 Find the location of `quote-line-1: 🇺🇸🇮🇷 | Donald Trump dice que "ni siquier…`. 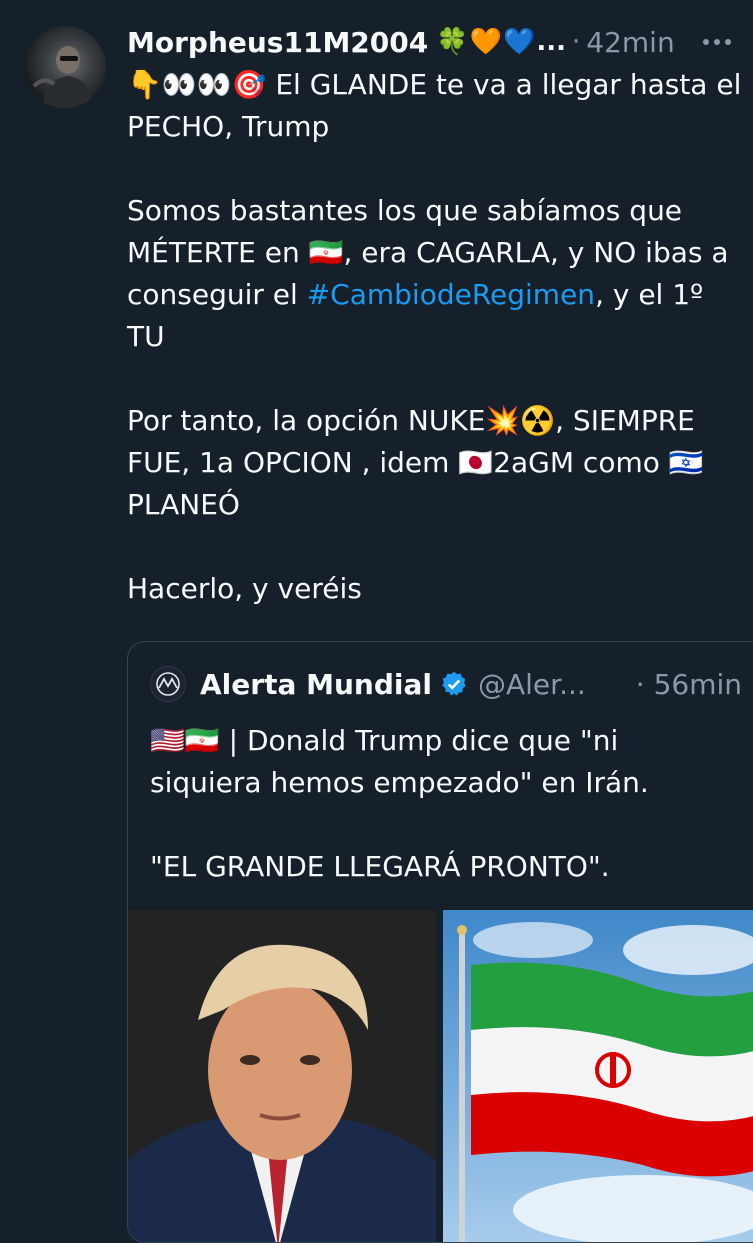

quote-line-1: 🇺🇸🇮🇷 | Donald Trump dice que "ni siquier… is located at coordinates (399, 761).